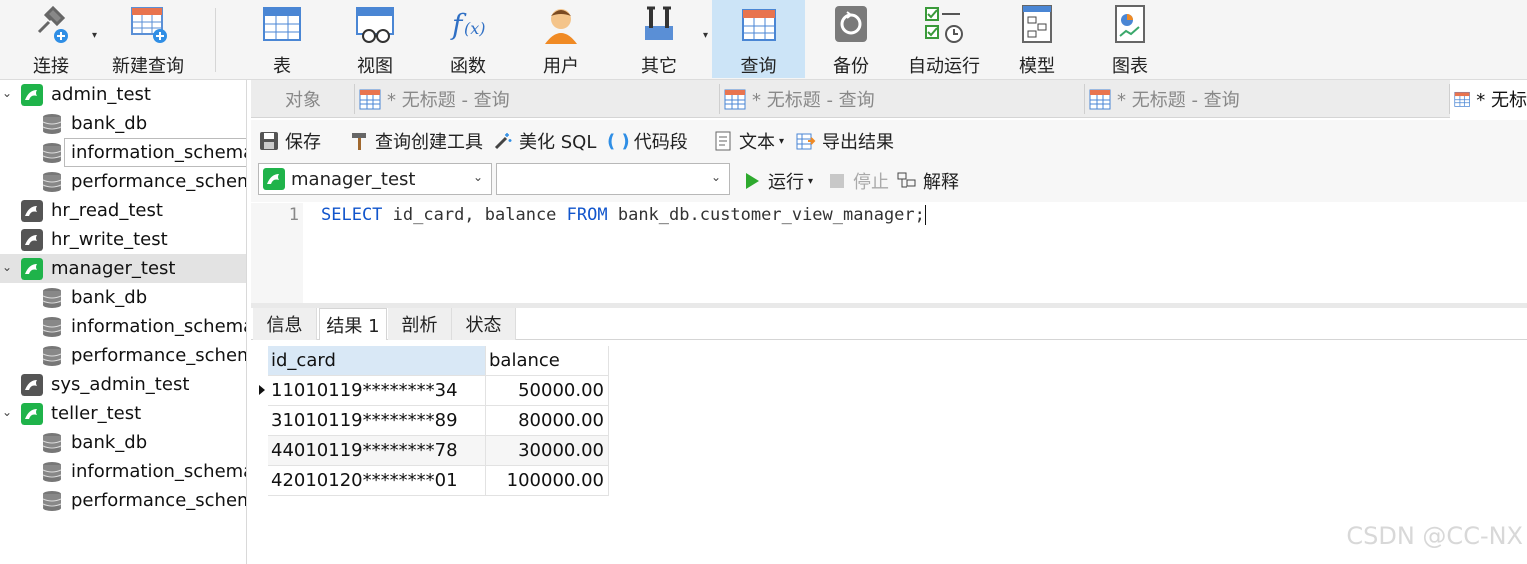  I want to click on text-mode-button: 文本 ▾, so click(748, 141).